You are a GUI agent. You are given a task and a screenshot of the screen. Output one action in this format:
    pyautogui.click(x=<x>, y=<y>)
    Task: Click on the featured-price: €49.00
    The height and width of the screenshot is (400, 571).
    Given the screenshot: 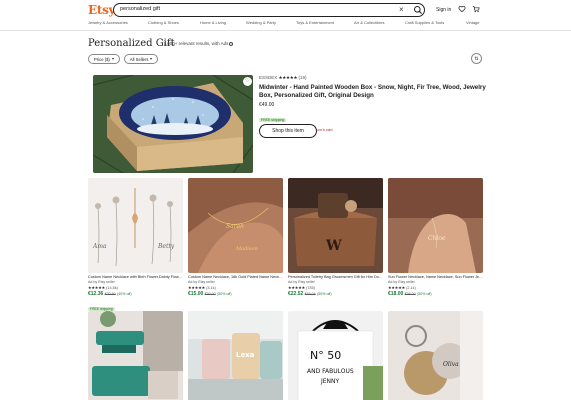 What is the action you would take?
    pyautogui.click(x=267, y=105)
    